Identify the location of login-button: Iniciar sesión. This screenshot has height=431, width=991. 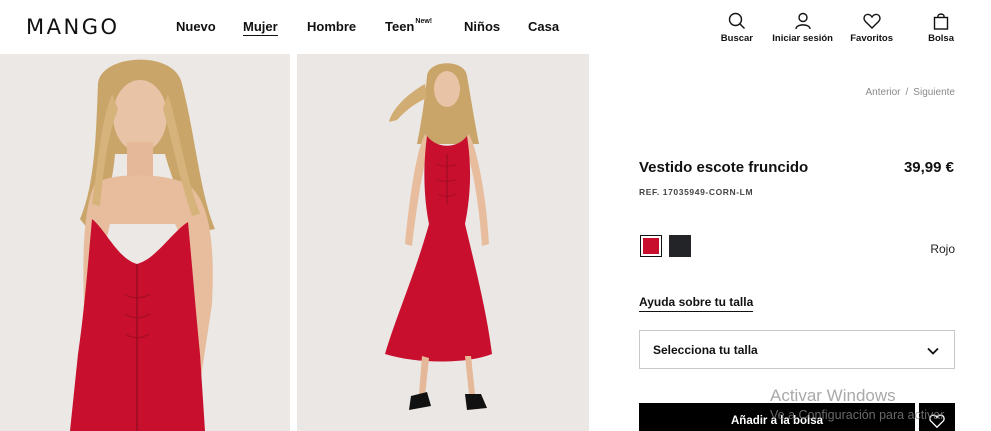
(802, 27).